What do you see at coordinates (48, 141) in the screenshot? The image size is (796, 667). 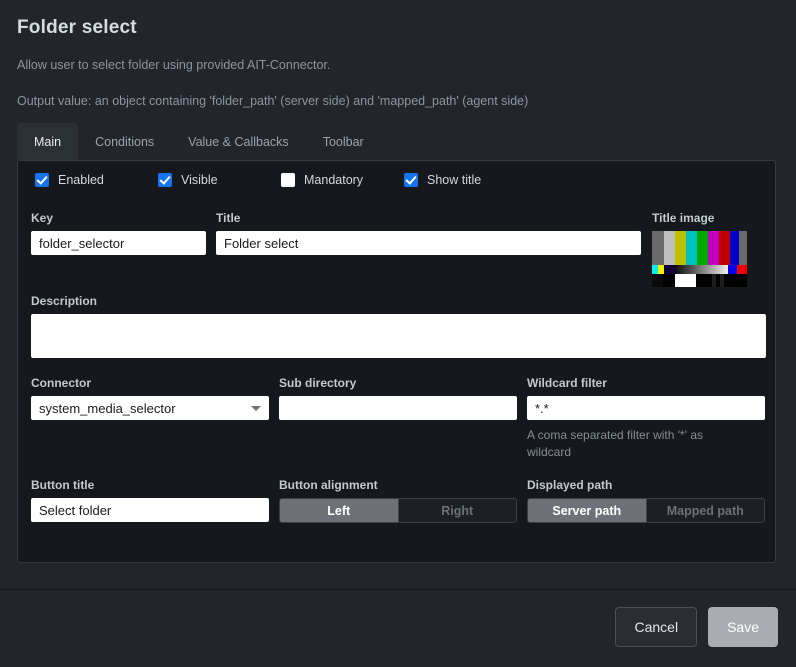 I see `tab-main: Main` at bounding box center [48, 141].